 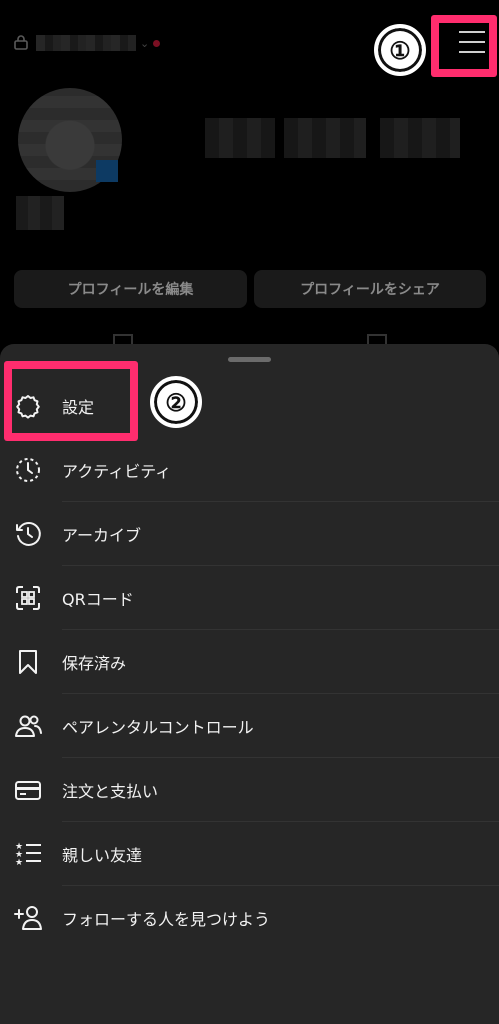 I want to click on step-badge-1-label: ①, so click(x=400, y=50).